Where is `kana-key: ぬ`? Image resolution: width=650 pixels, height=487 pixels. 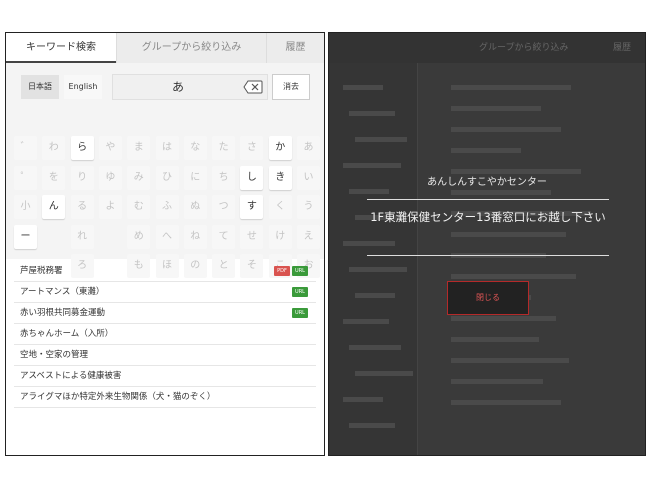
kana-key: ぬ is located at coordinates (195, 207).